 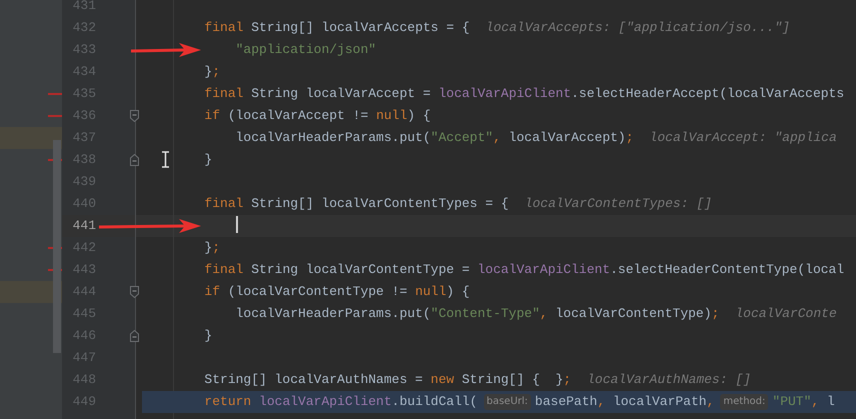 I want to click on code-line: return localVarApiClient.buildCall(, so click(x=341, y=401).